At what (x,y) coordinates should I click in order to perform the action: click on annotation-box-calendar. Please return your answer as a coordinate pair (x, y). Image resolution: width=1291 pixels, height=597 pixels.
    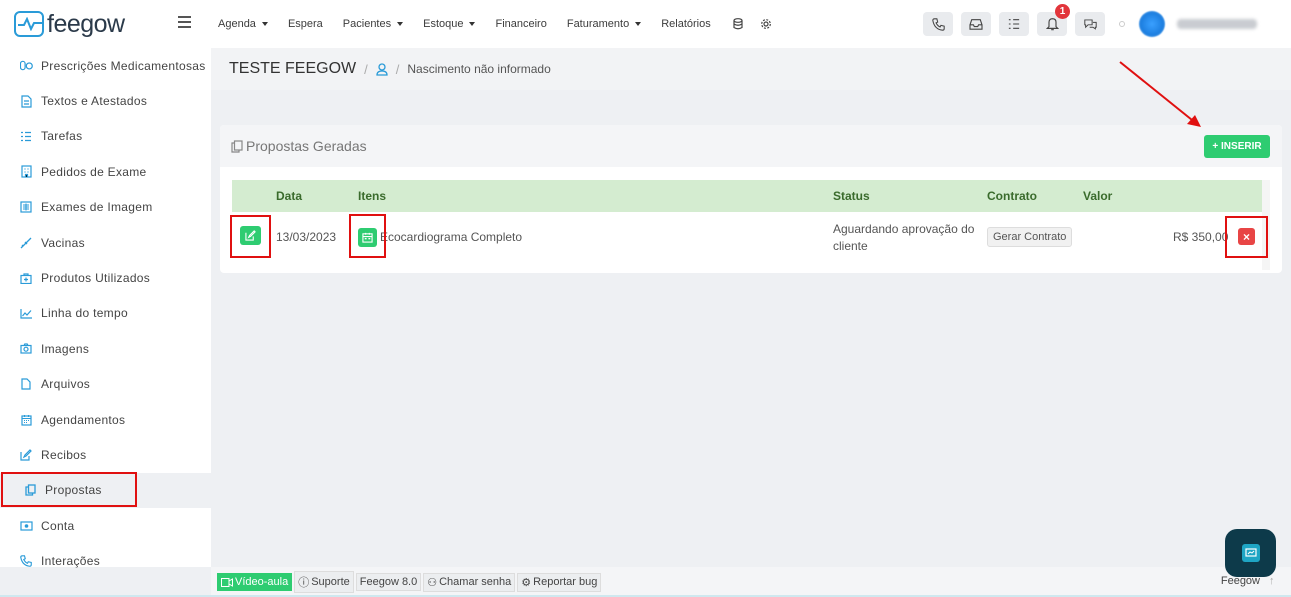
    Looking at the image, I should click on (367, 236).